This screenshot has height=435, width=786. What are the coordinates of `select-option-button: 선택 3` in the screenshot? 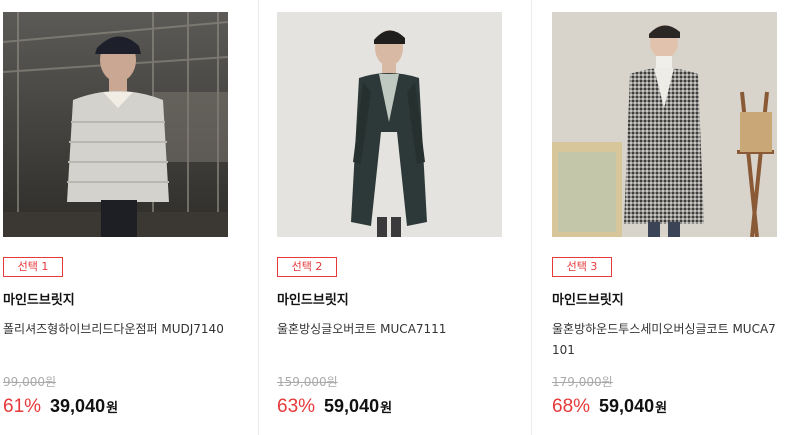 It's located at (582, 267).